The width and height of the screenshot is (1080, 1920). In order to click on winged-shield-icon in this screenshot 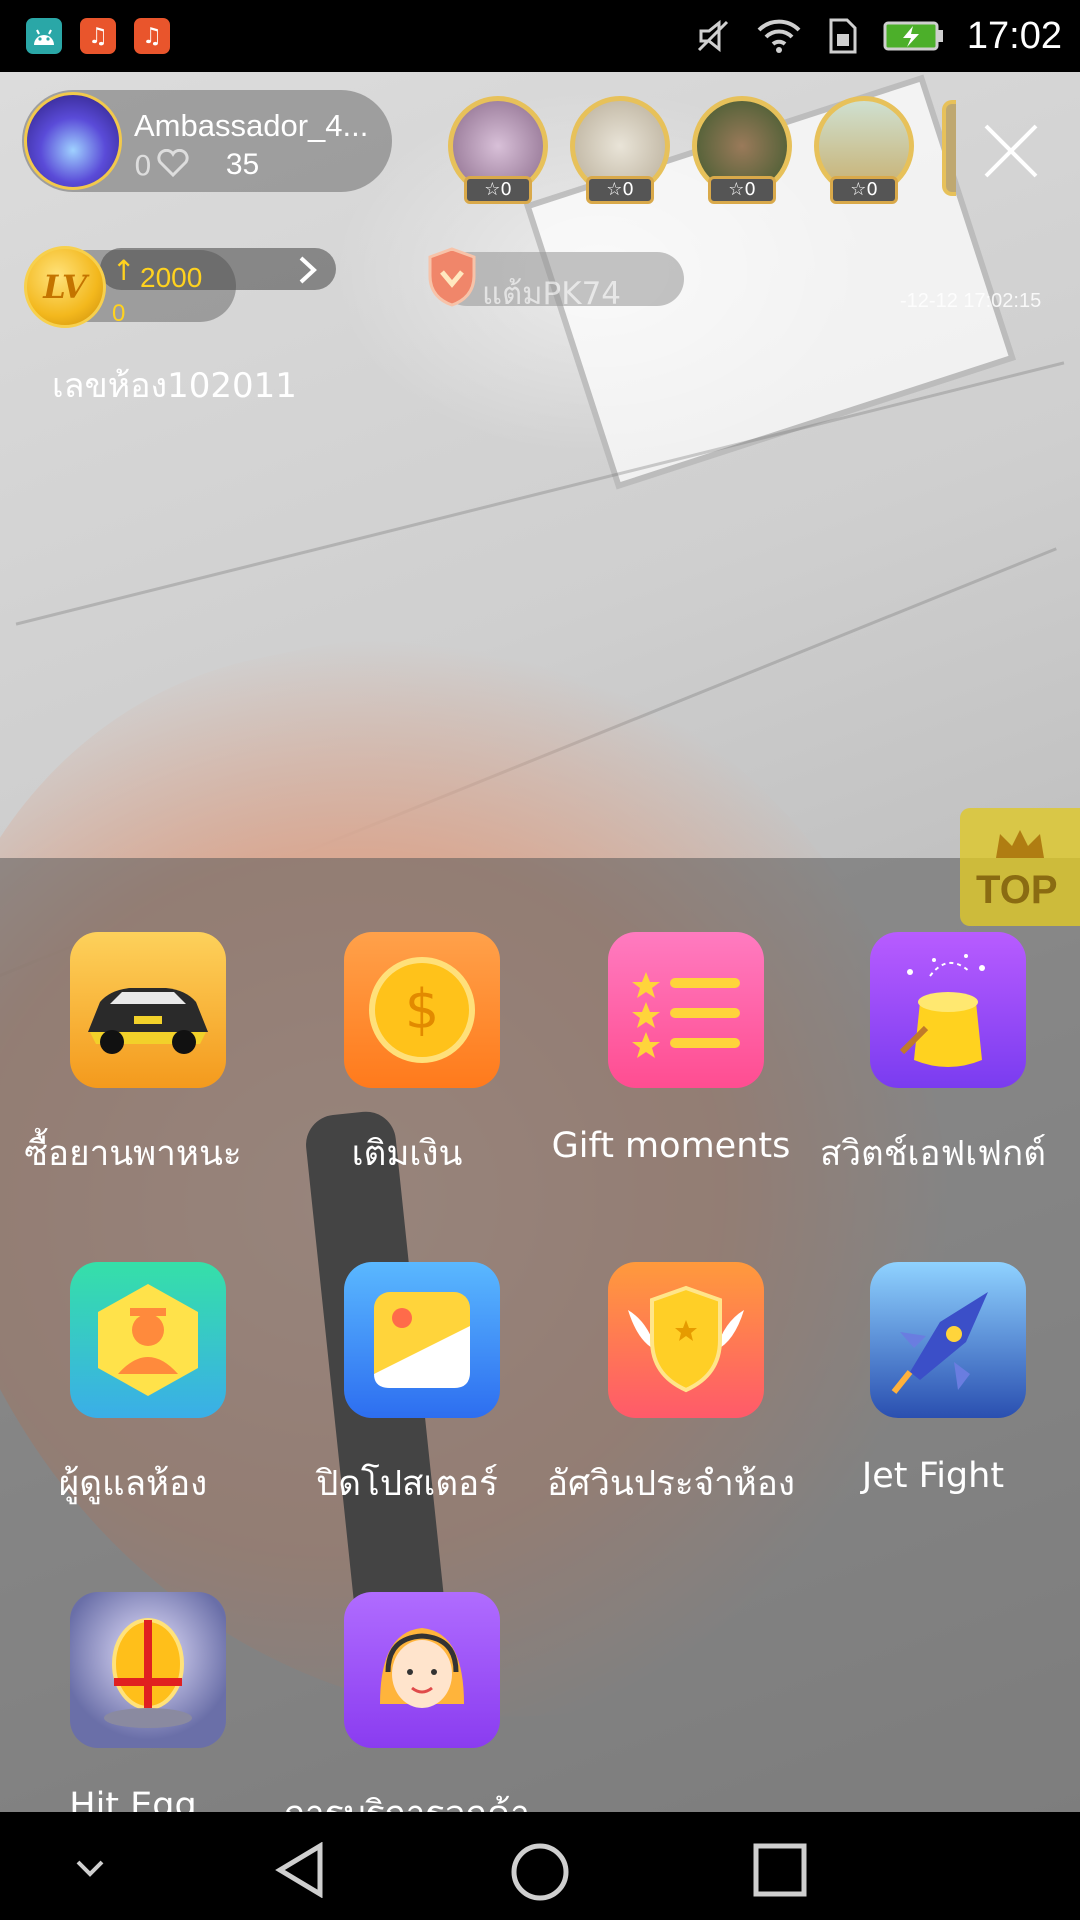, I will do `click(686, 1340)`.